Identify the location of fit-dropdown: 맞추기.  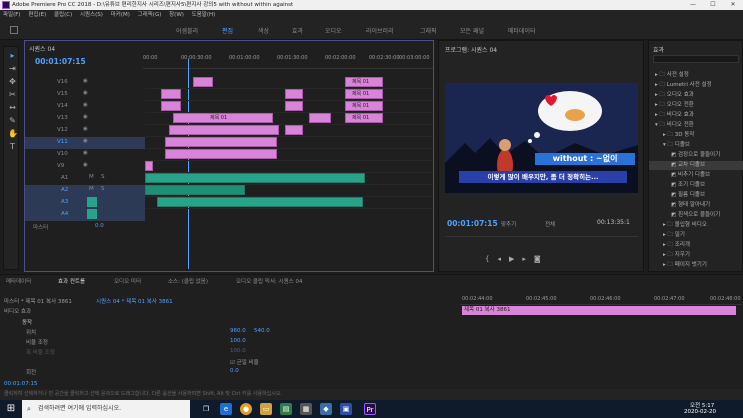
(508, 224).